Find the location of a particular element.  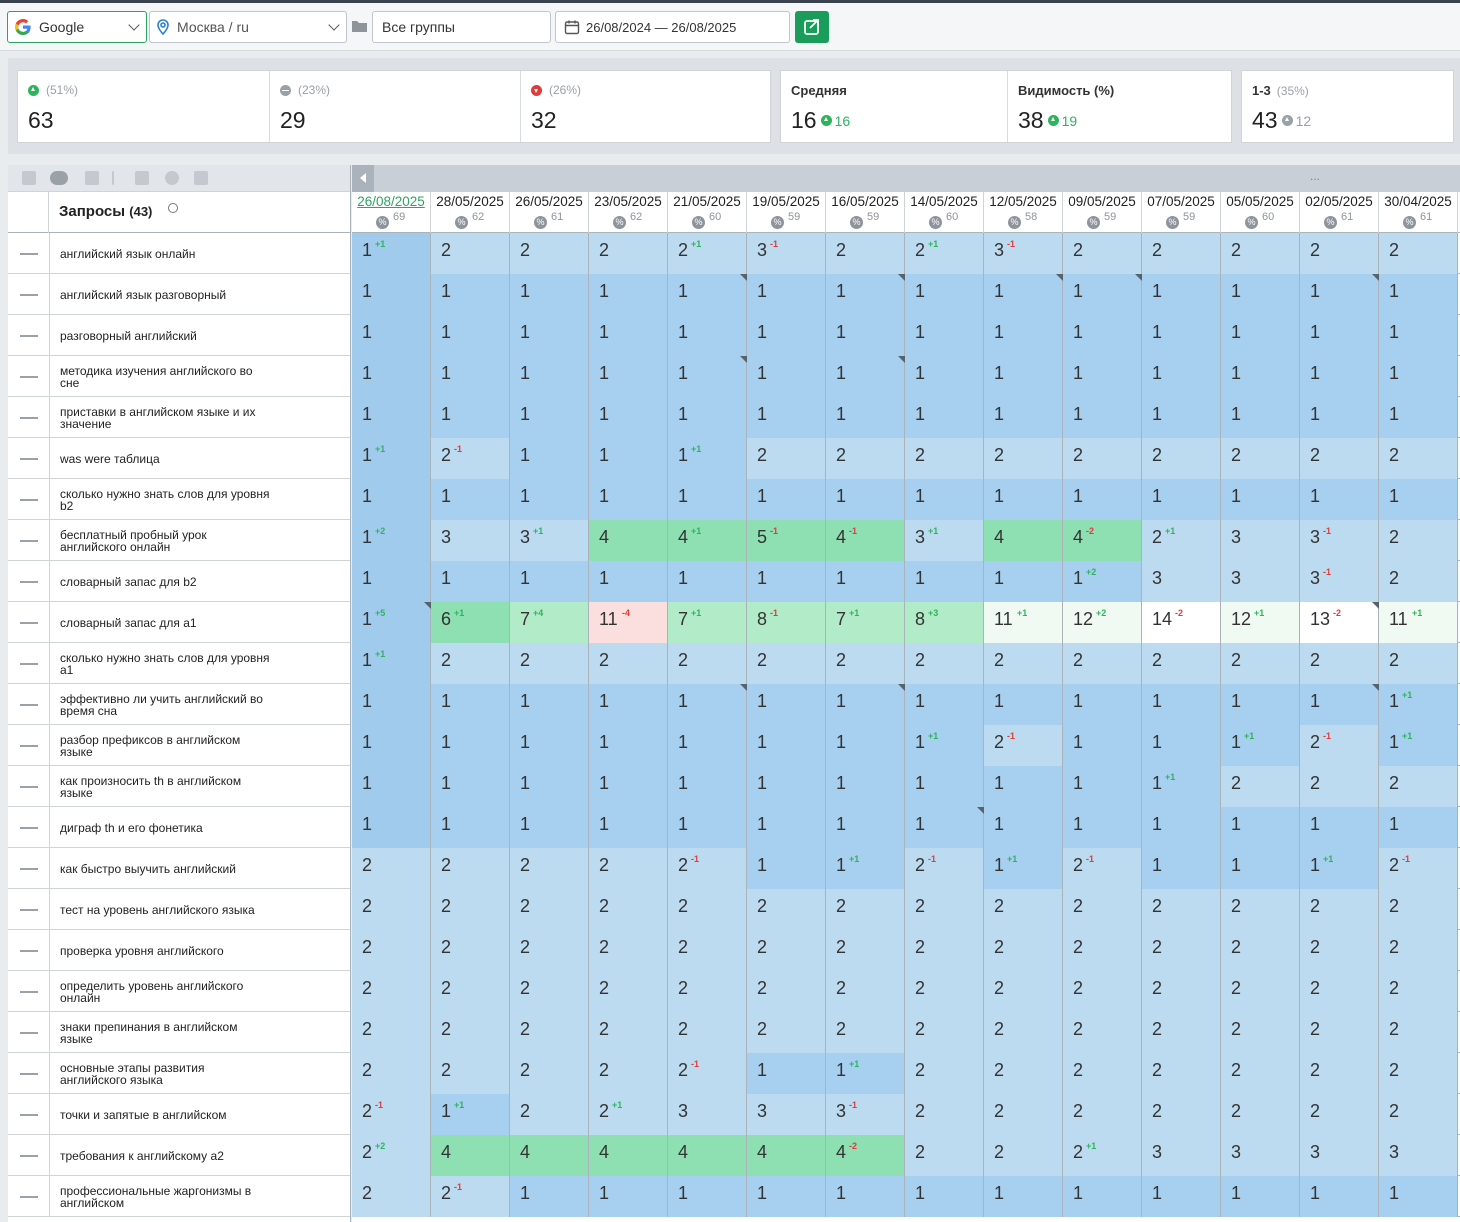

keyword-row: методика изучения английского во сне is located at coordinates (179, 376).